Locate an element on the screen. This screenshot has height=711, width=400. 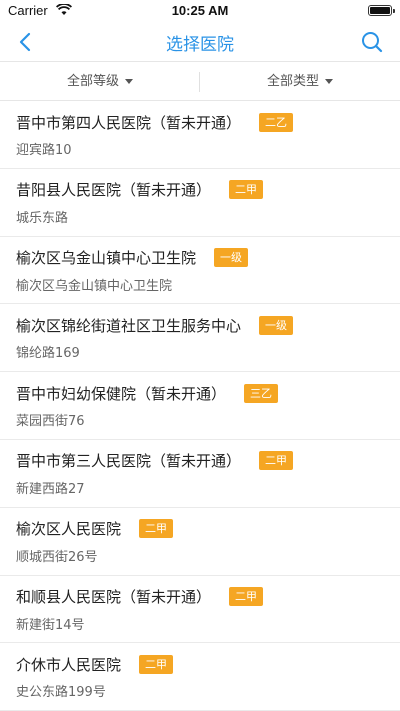
nav-bar: 选择医院 is located at coordinates (200, 42).